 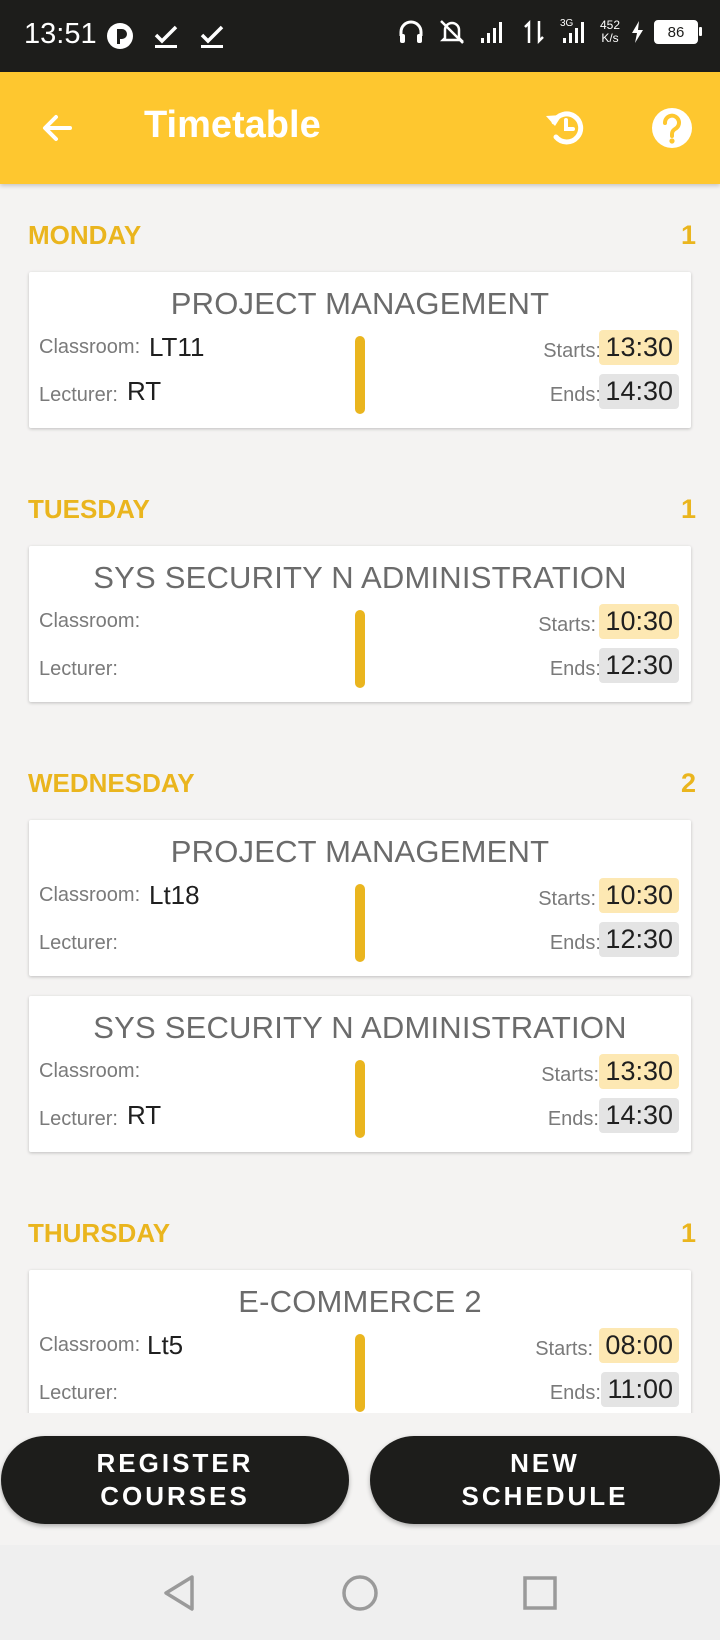 I want to click on data-arrows-icon, so click(x=534, y=32).